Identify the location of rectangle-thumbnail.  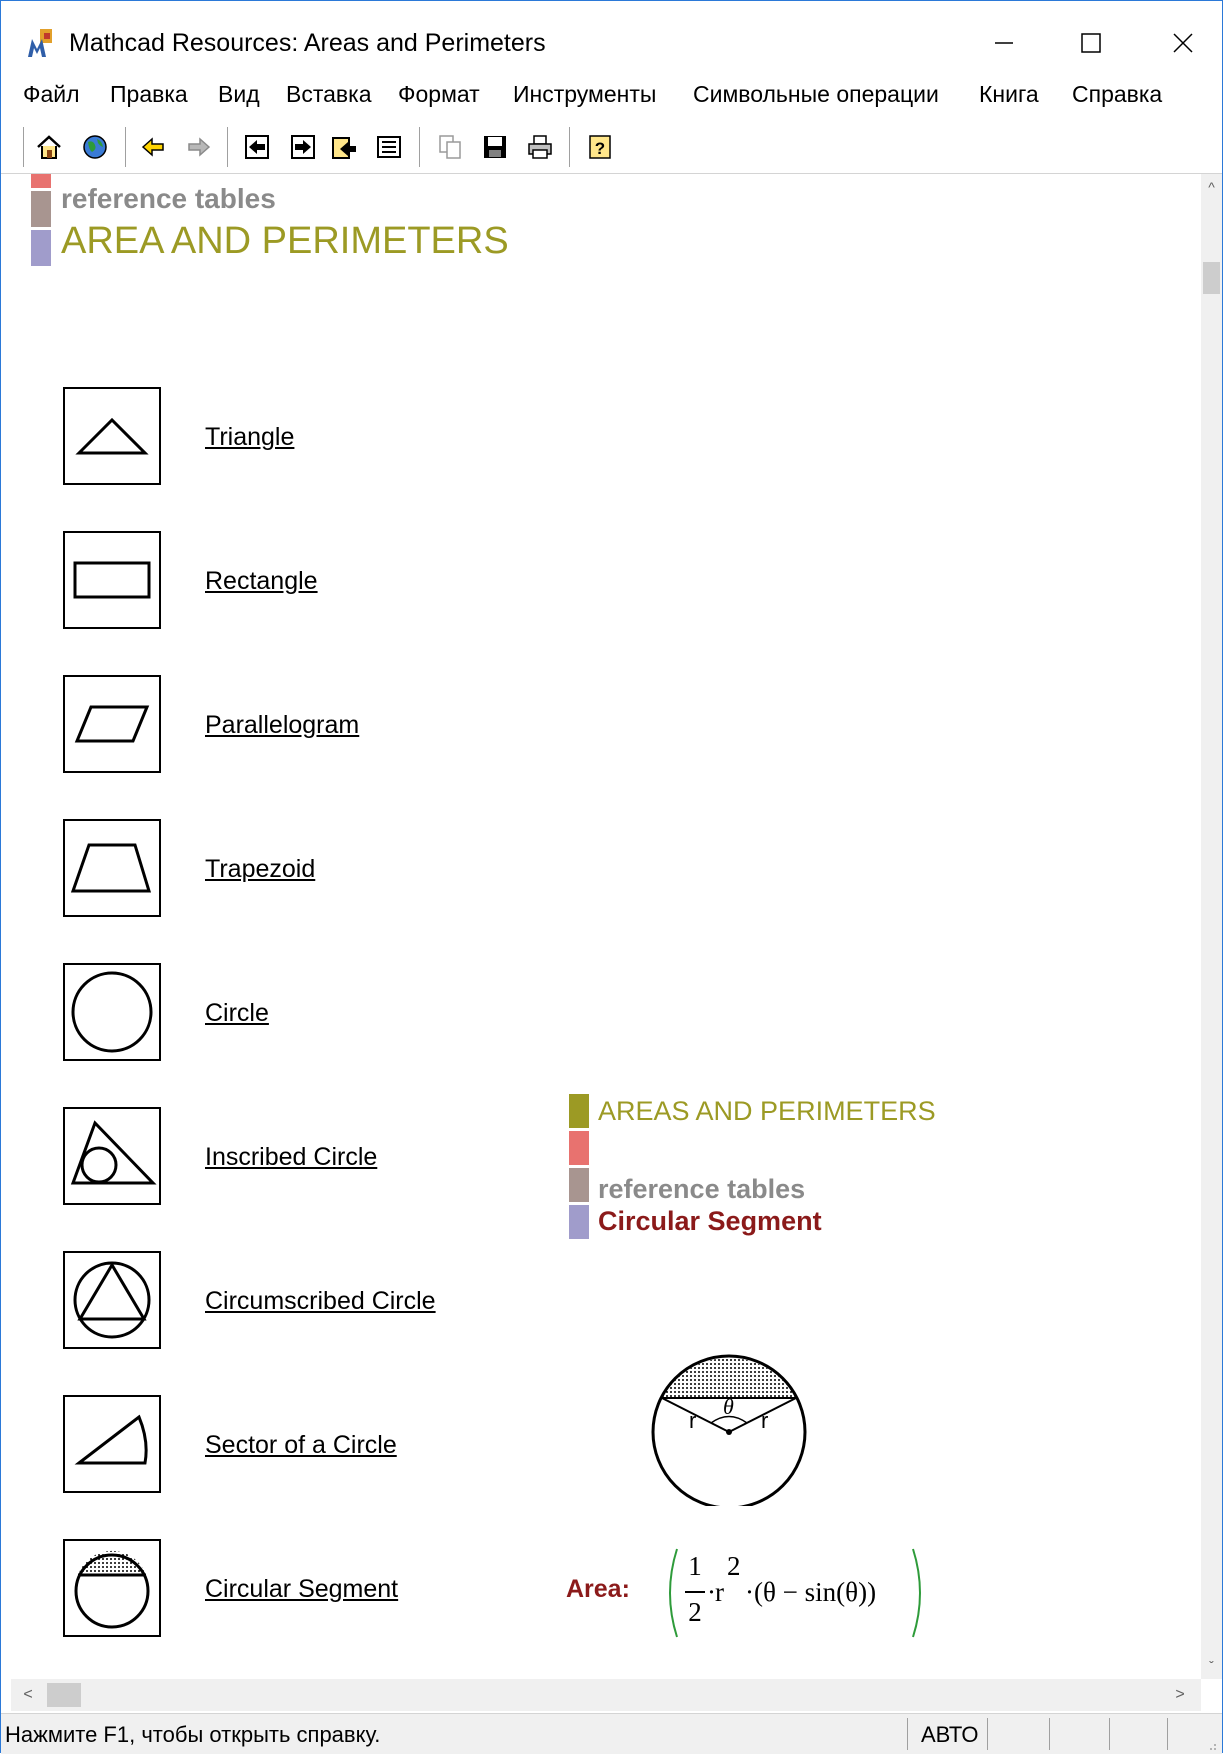
(112, 580).